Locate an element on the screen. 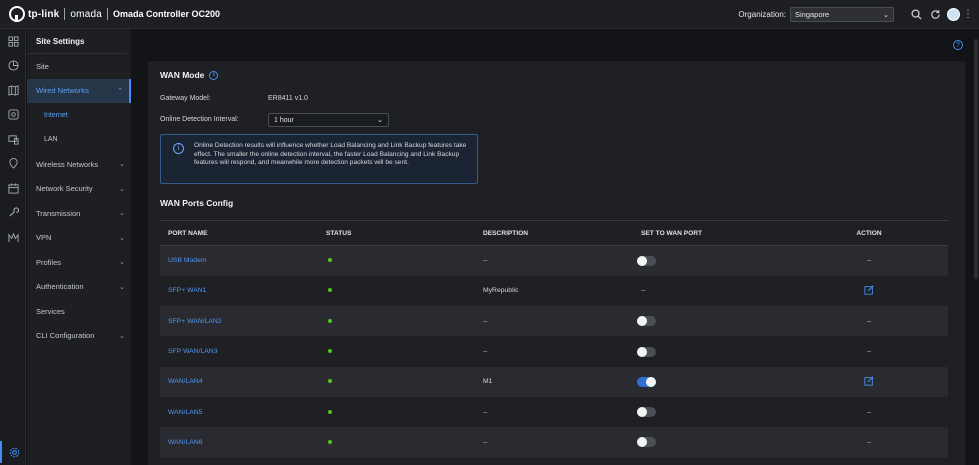  wan-port-value: -- is located at coordinates (643, 291).